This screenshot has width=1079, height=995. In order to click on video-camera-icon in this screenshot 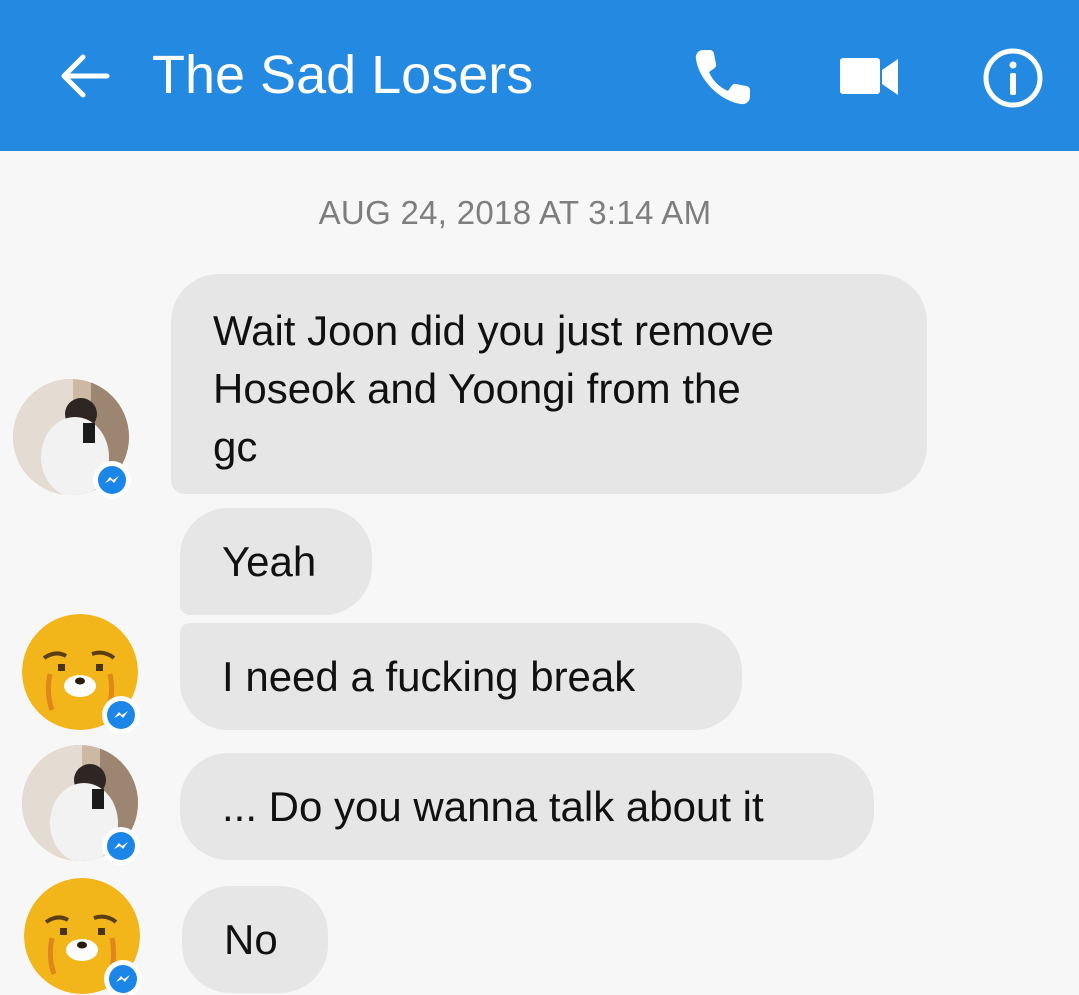, I will do `click(869, 76)`.